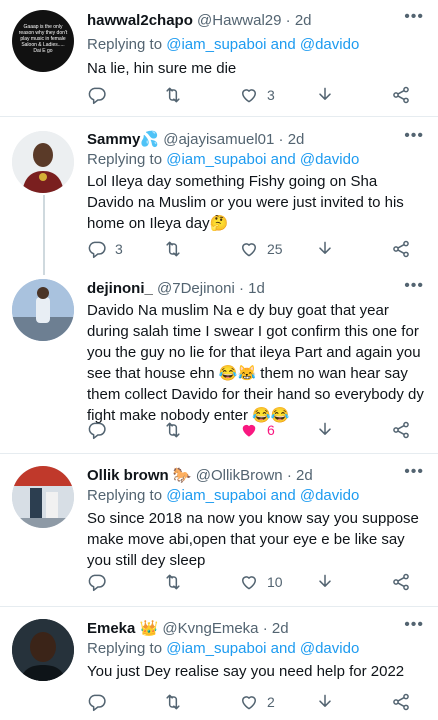  What do you see at coordinates (218, 139) in the screenshot?
I see `user-handle: @ajayisamuel01` at bounding box center [218, 139].